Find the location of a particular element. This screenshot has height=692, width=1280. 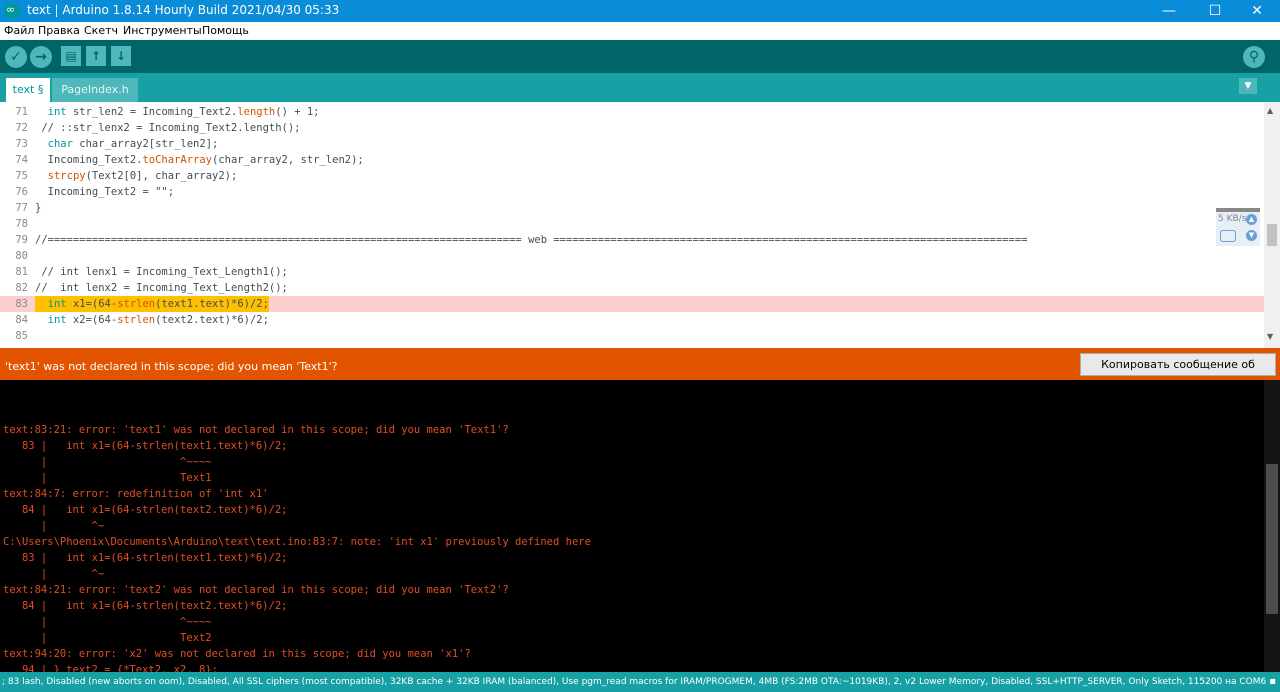

tab-bar: text § PageIndex.h ▼ is located at coordinates (640, 87).